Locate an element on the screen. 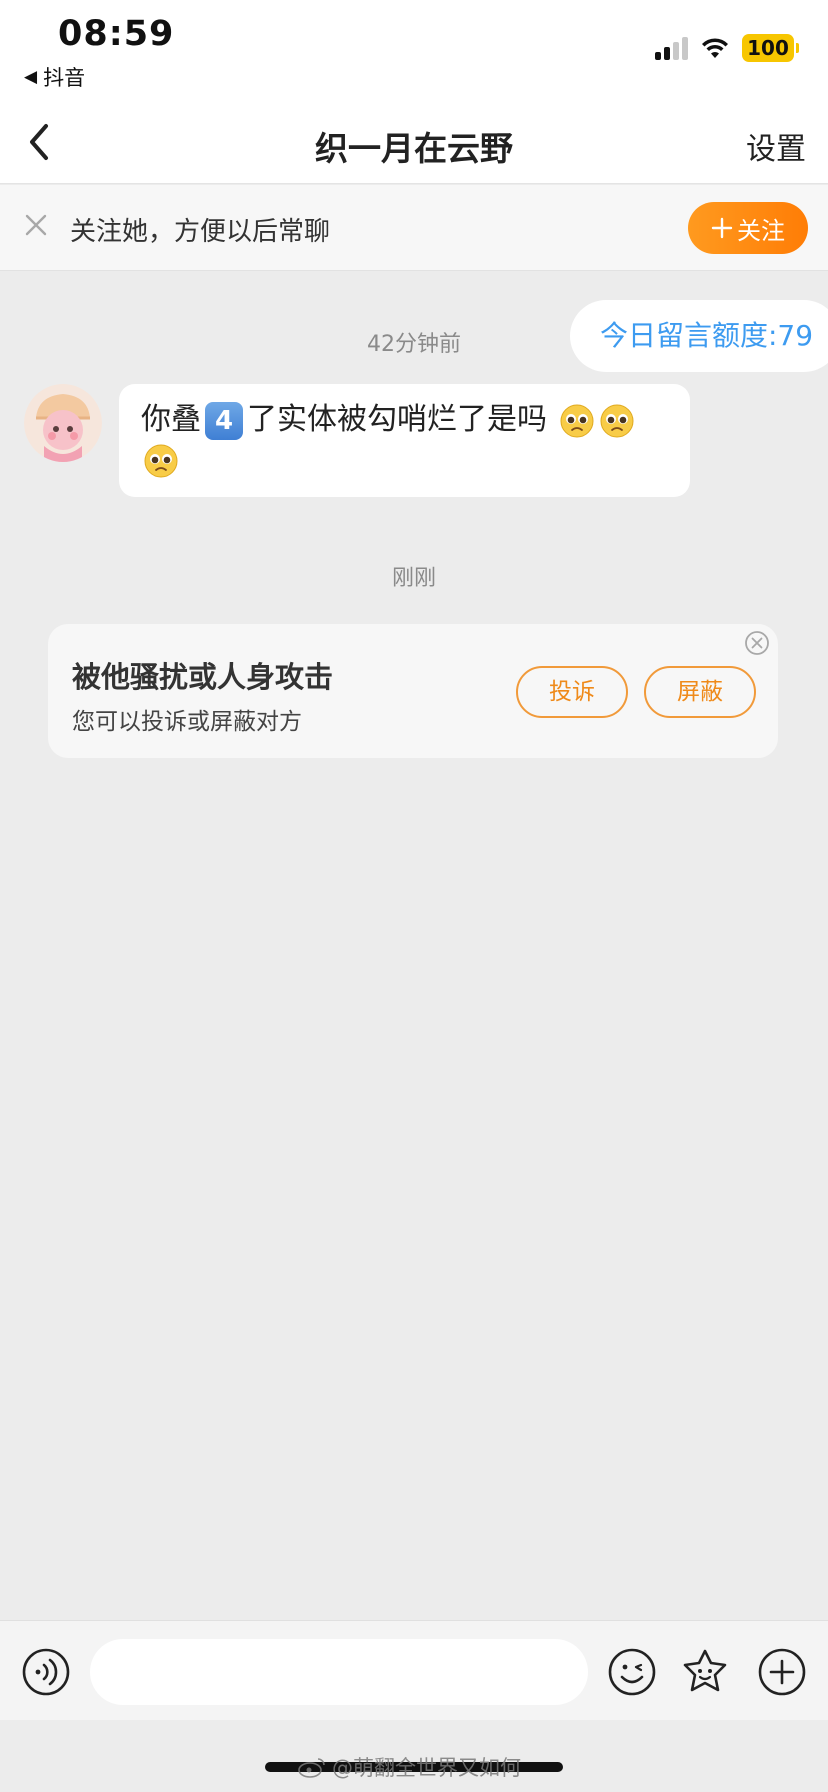 This screenshot has width=828, height=1792. message-input is located at coordinates (339, 1672).